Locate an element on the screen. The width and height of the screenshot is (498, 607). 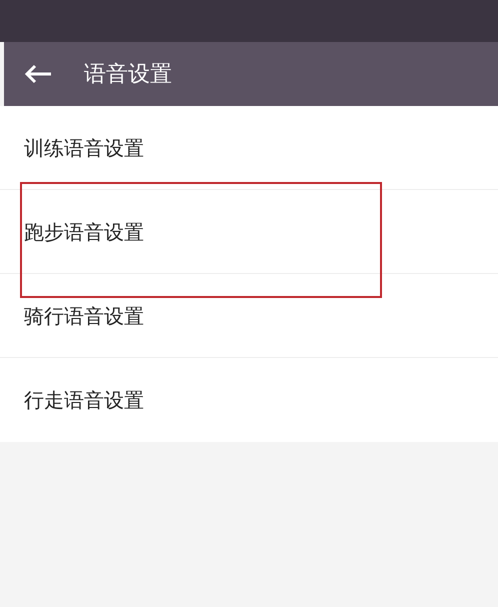
settings-item: 行走语音设置 is located at coordinates (249, 400).